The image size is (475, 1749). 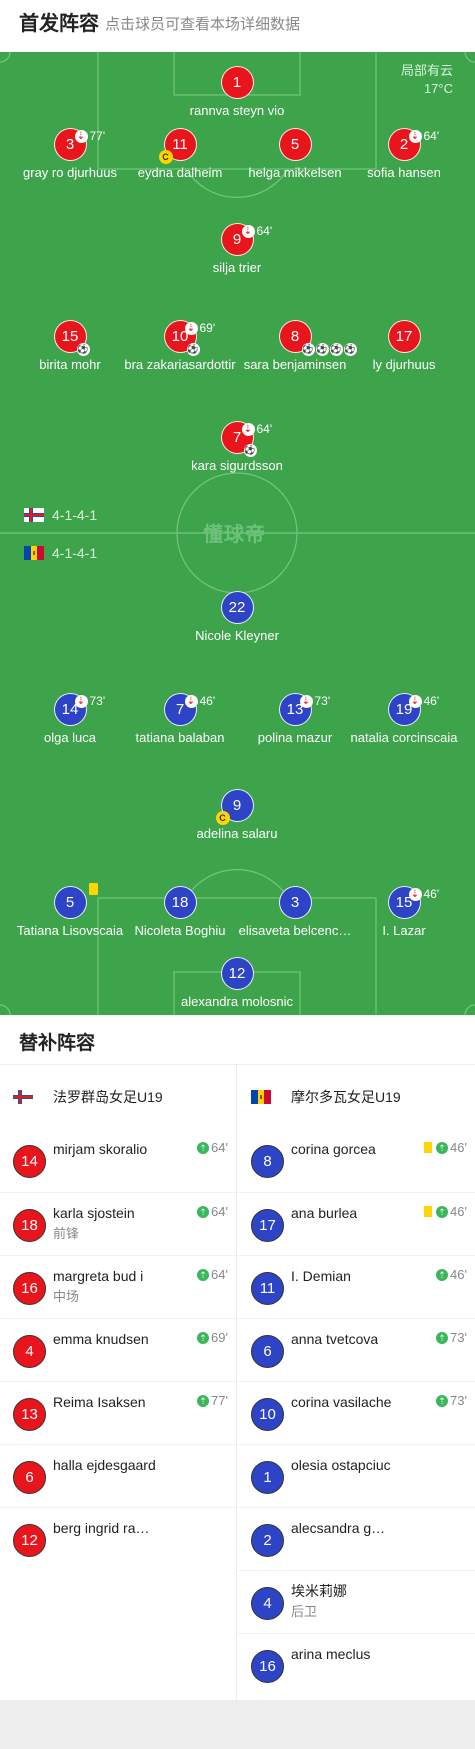 I want to click on subs-title: 替补阵容, so click(x=57, y=1043).